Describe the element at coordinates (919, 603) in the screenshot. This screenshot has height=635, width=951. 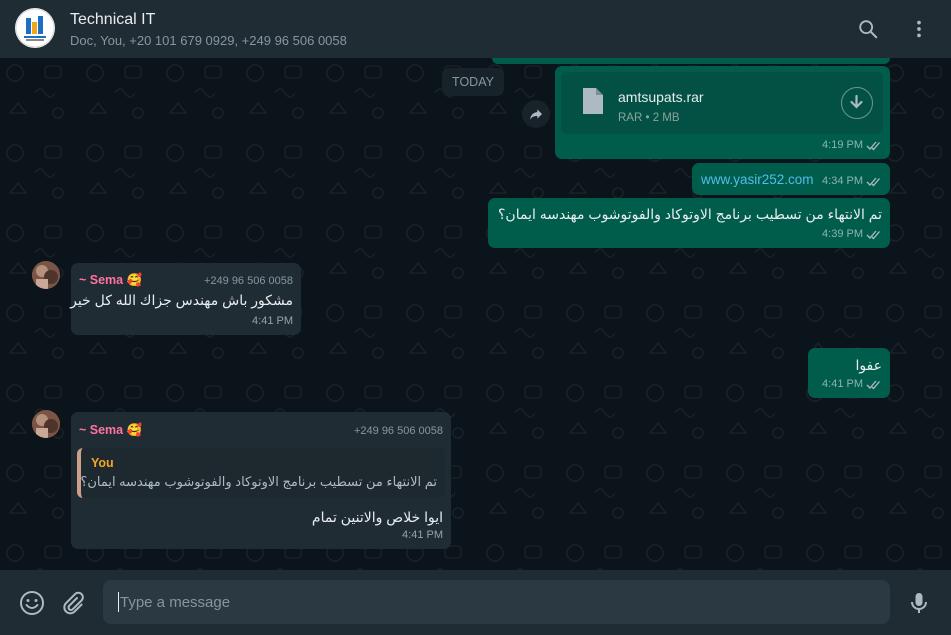
I see `microphone-icon` at that location.